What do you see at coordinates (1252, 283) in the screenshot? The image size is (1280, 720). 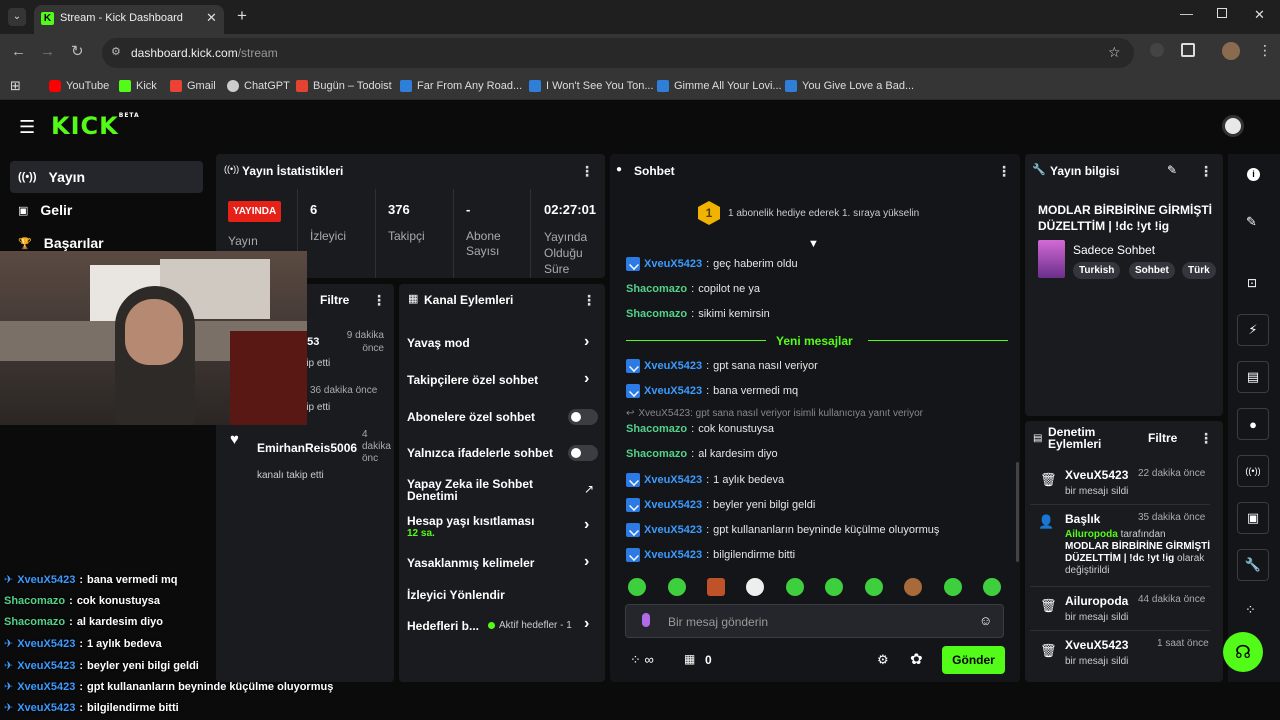 I see `screenshot-icon: ⊡` at bounding box center [1252, 283].